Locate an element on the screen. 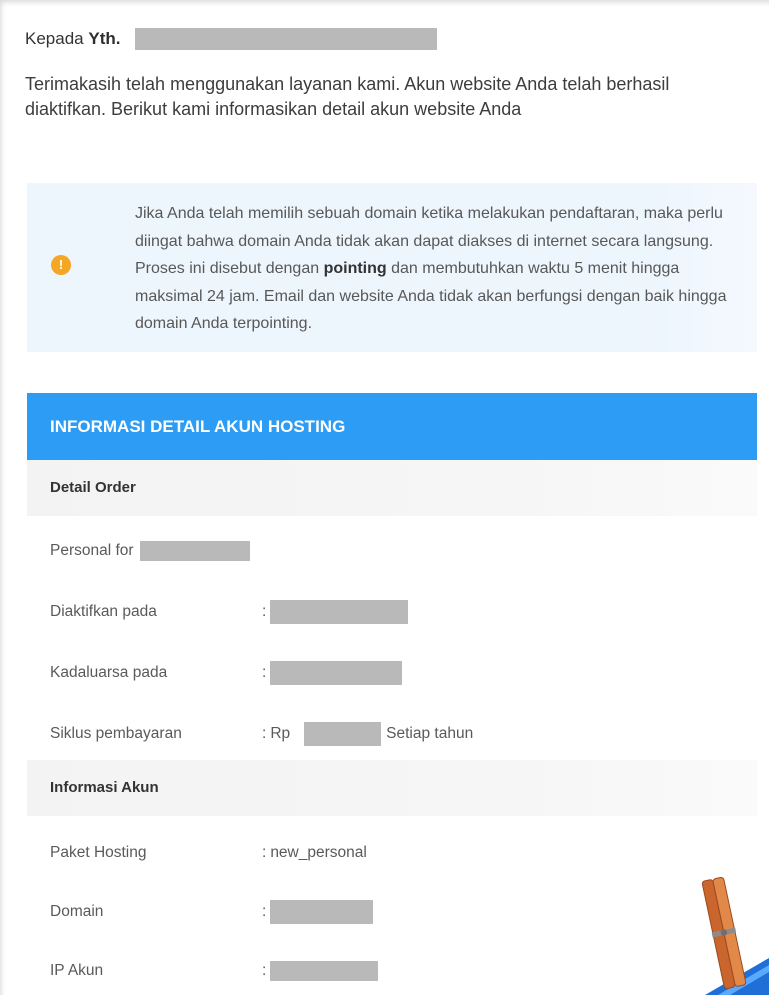  row-label: Domain is located at coordinates (77, 911).